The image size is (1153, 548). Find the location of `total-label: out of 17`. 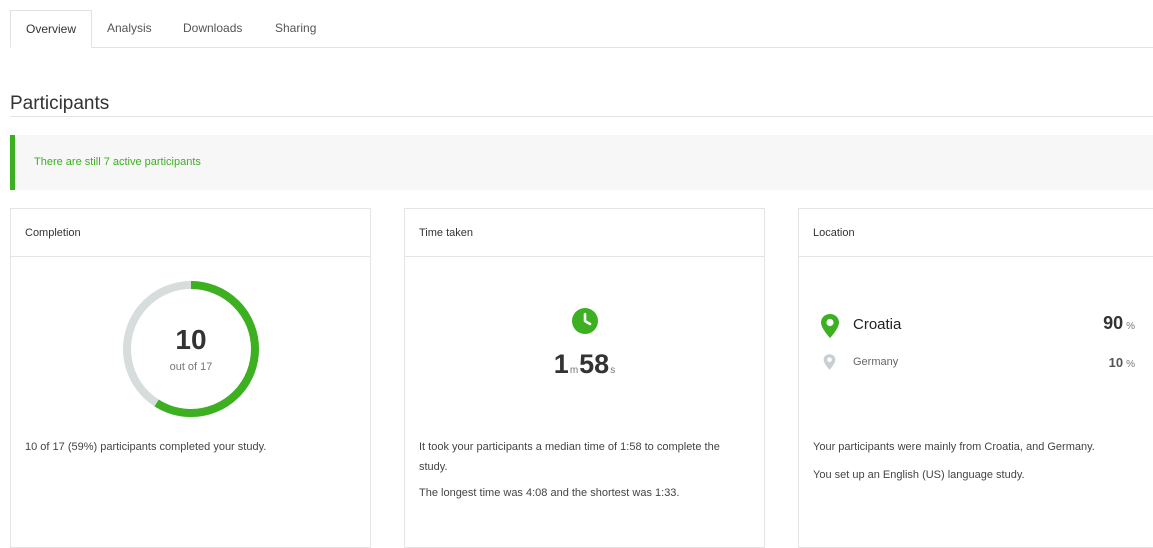

total-label: out of 17 is located at coordinates (191, 367).